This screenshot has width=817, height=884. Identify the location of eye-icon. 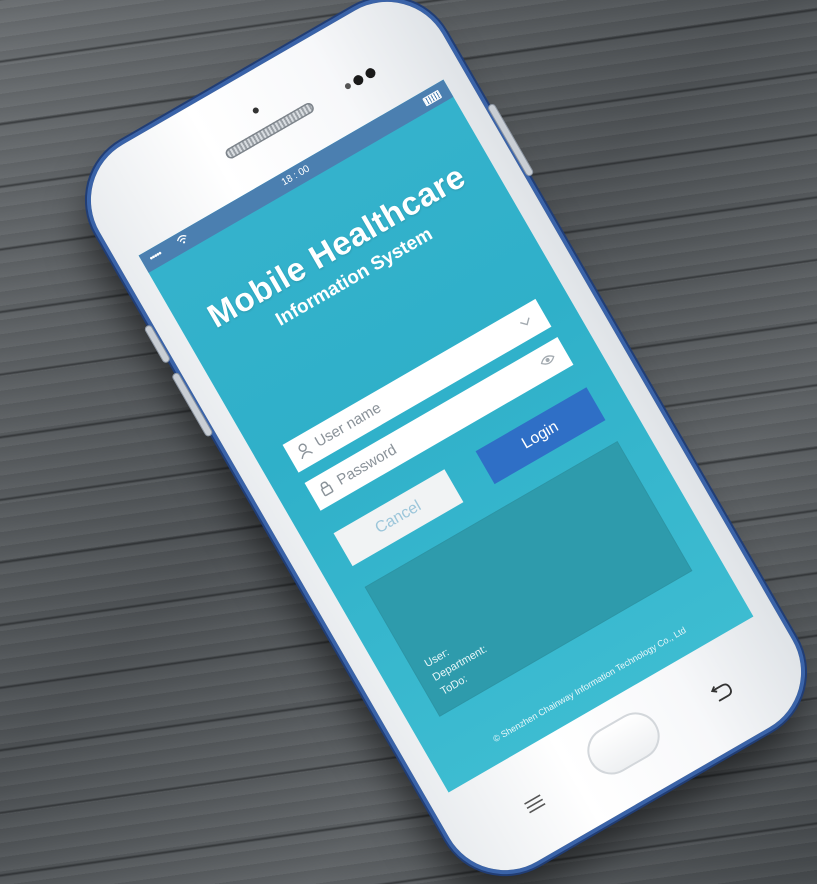
(548, 360).